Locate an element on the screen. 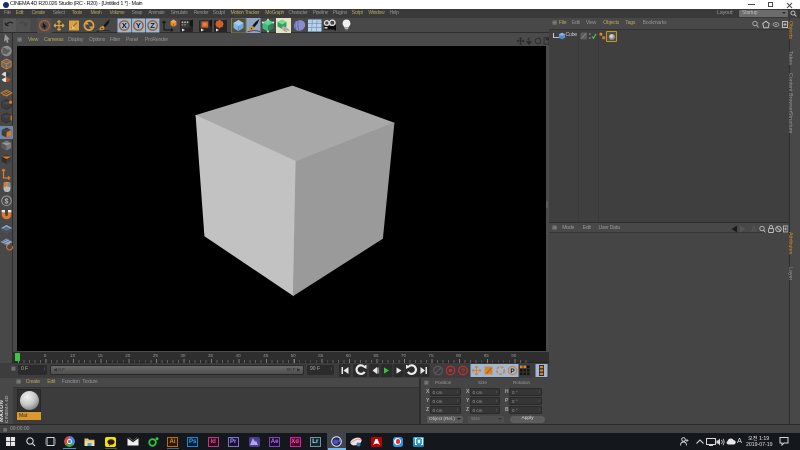 This screenshot has height=450, width=800. svg-text: Z is located at coordinates (152, 25).